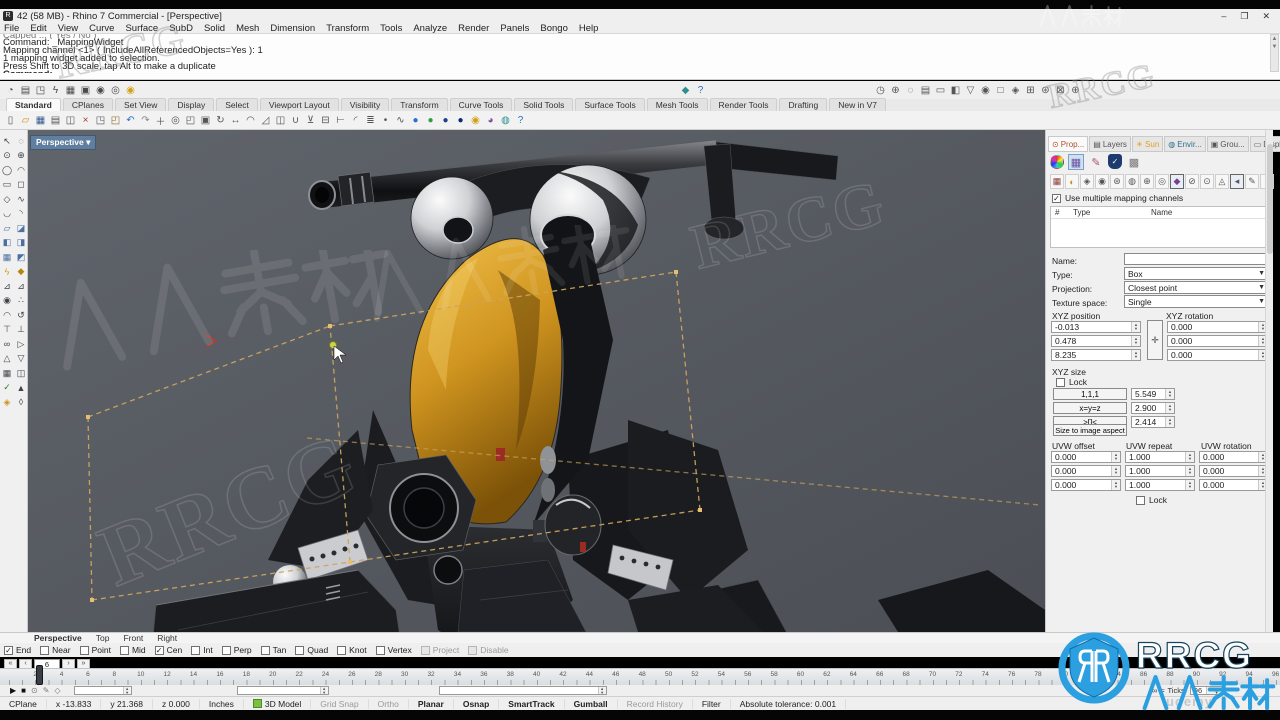  I want to click on conic-icon: ◝, so click(21, 213).